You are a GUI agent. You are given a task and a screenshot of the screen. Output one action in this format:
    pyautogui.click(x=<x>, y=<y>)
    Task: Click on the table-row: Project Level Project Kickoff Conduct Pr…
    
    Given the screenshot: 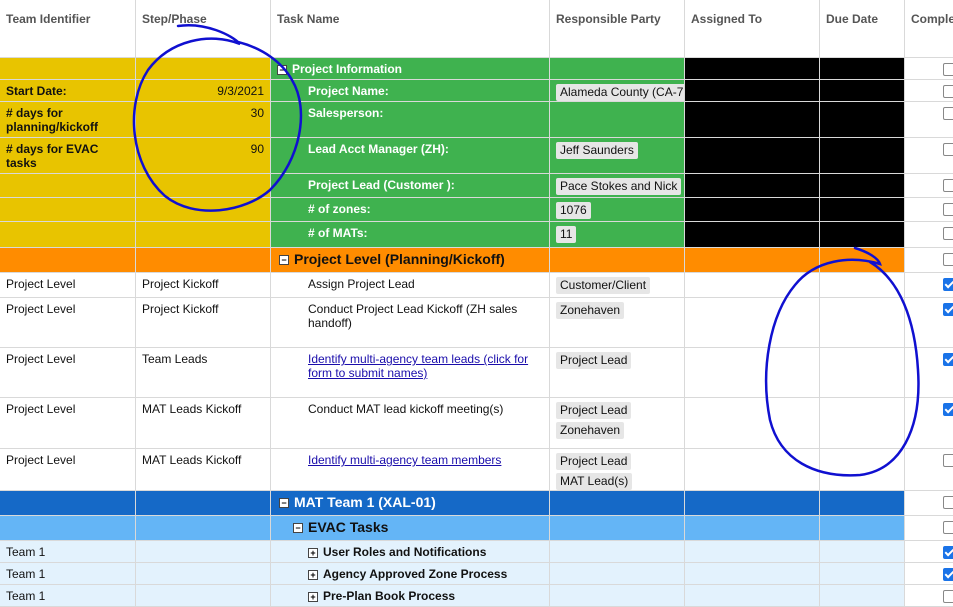 What is the action you would take?
    pyautogui.click(x=476, y=323)
    